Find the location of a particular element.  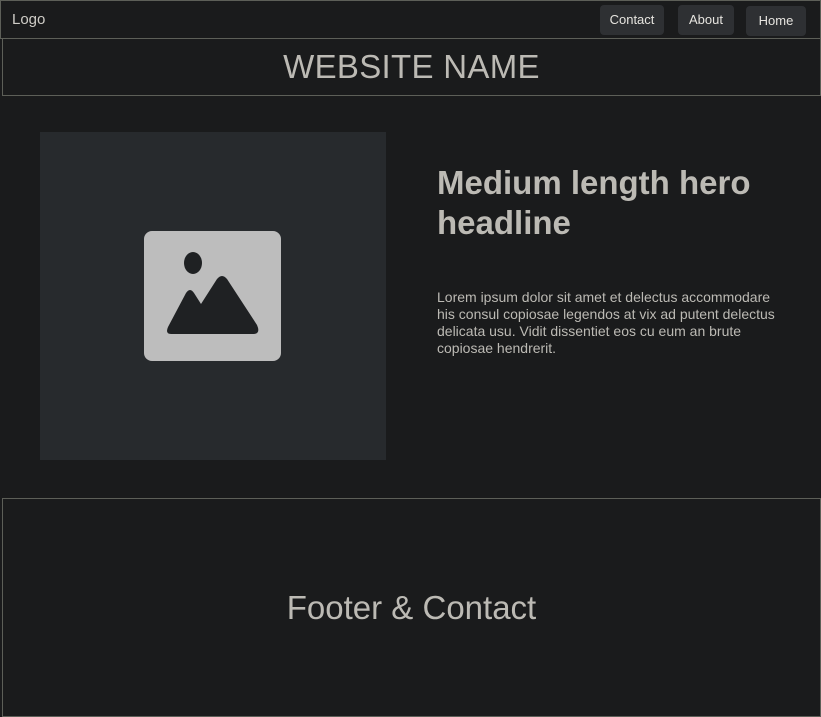

hero-headline: Medium length hero headline is located at coordinates (594, 202).